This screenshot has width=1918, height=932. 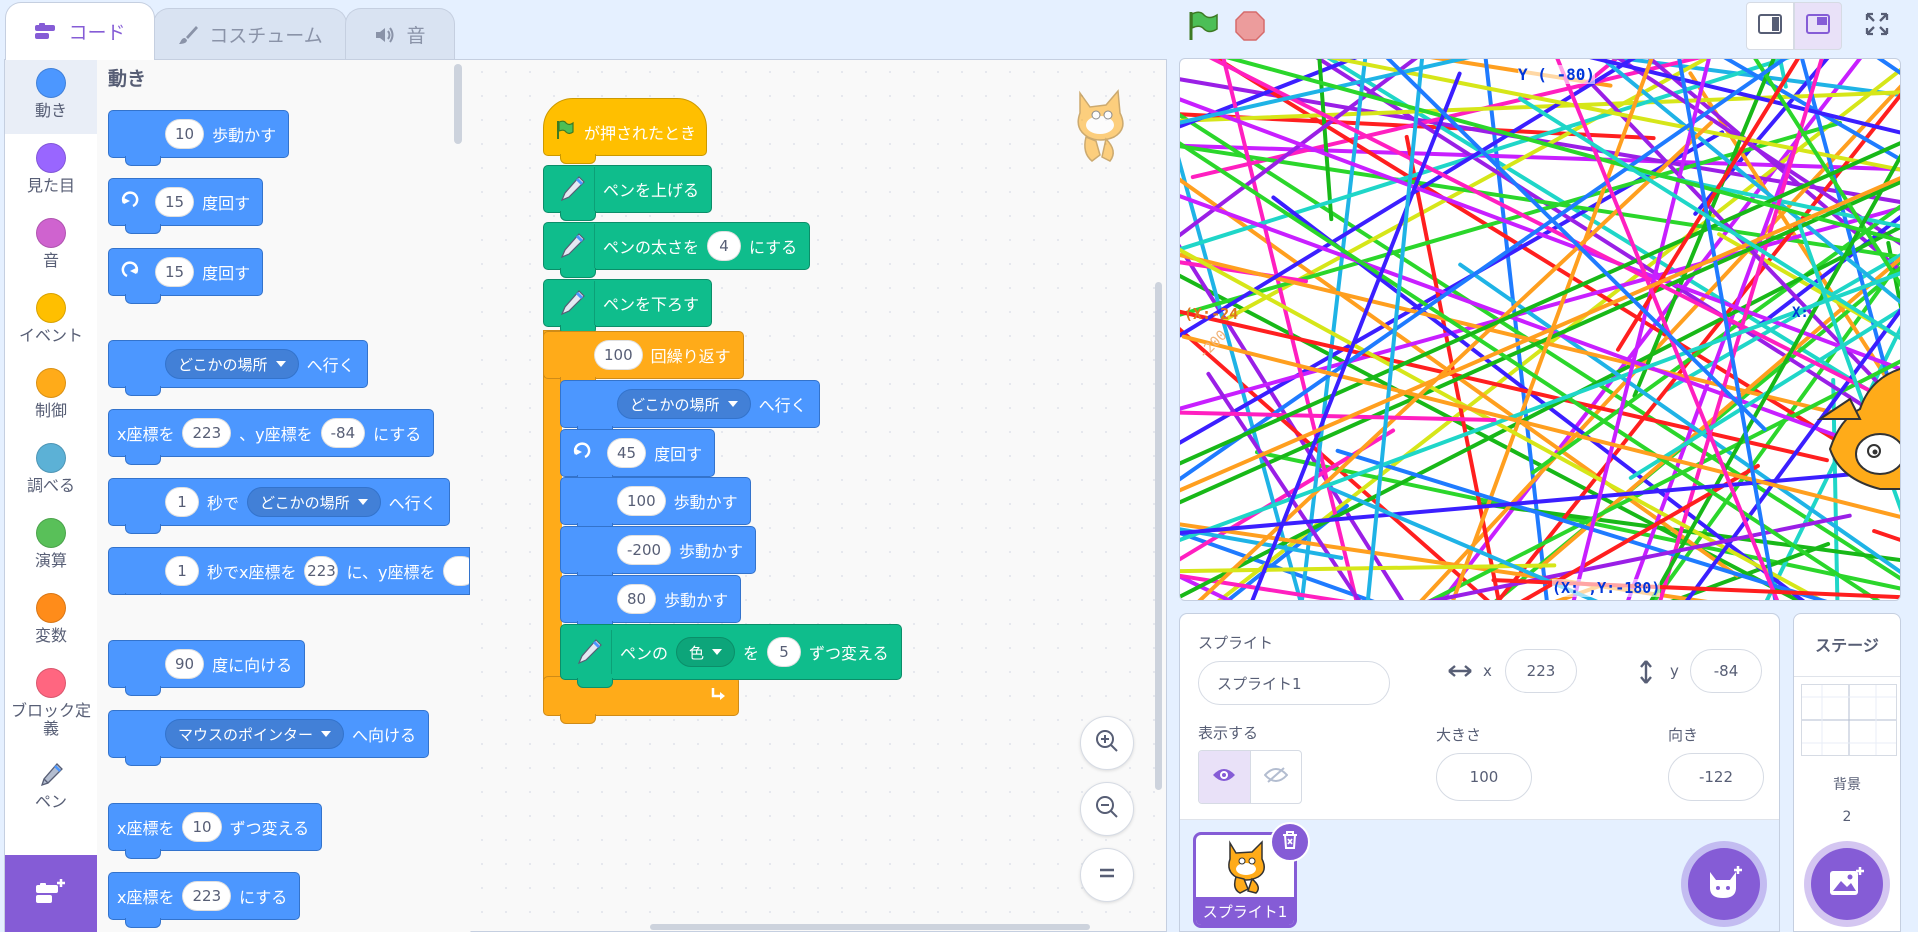 I want to click on block-text: を, so click(x=751, y=653).